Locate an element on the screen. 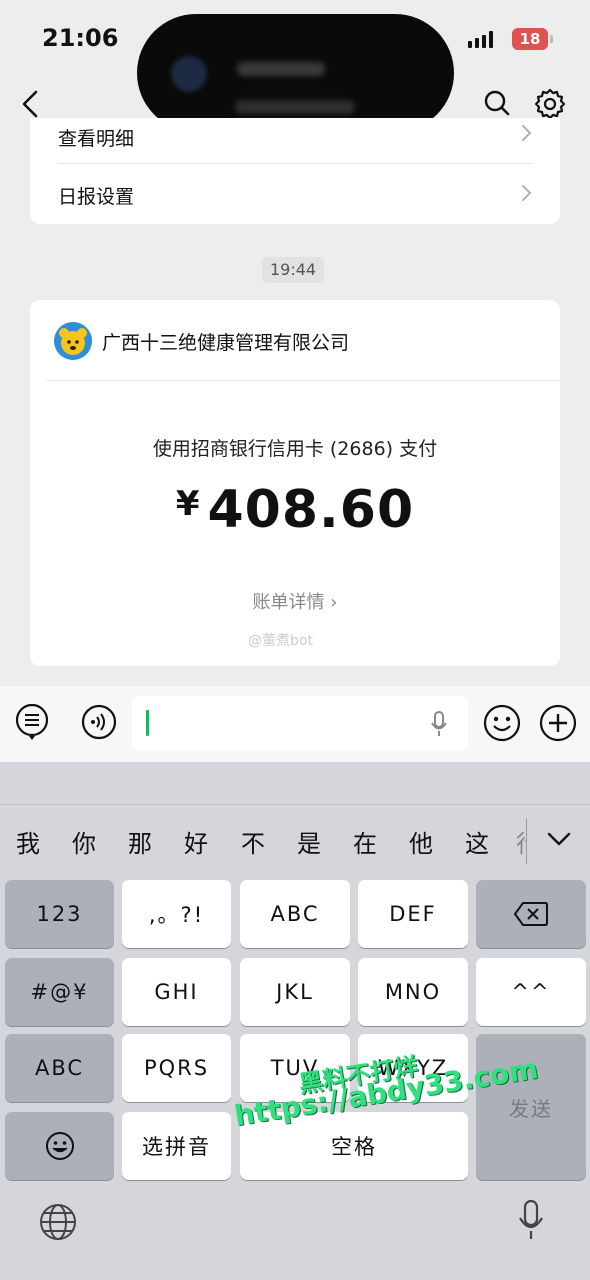  bill-details-link: 账单详情 › is located at coordinates (295, 601).